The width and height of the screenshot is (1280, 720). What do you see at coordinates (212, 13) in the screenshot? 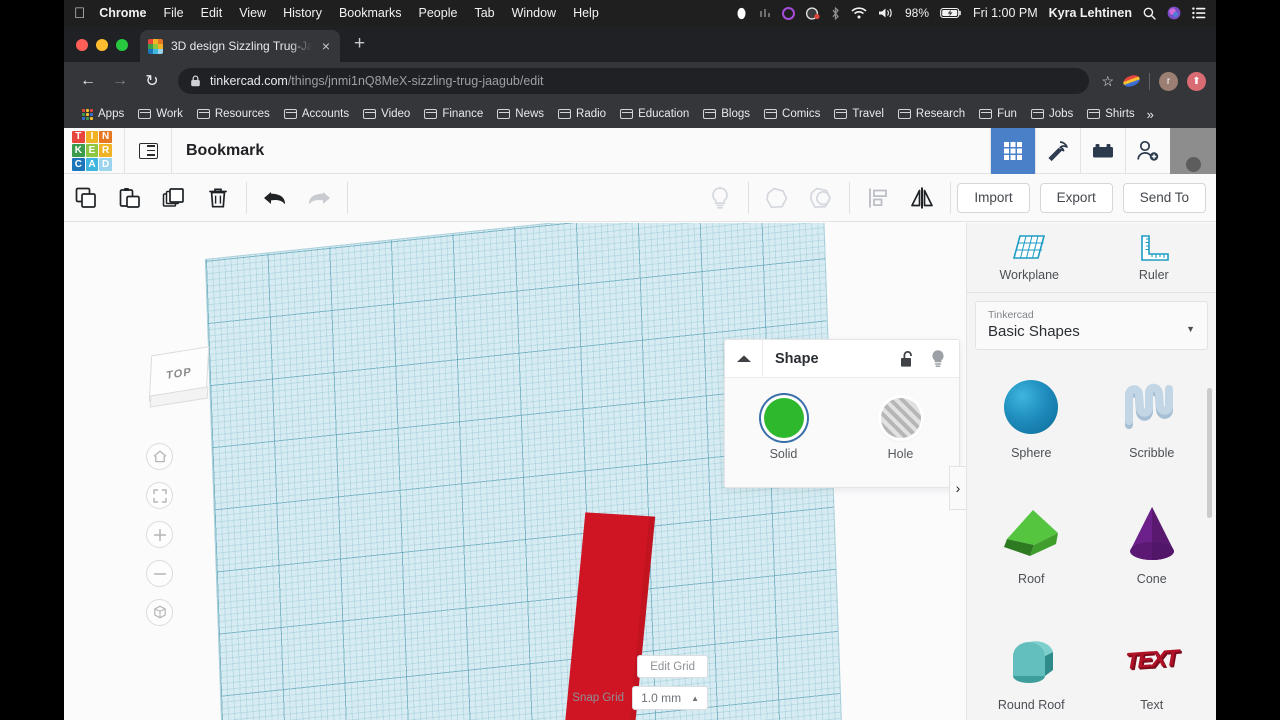
I see `menu-edit: Edit` at bounding box center [212, 13].